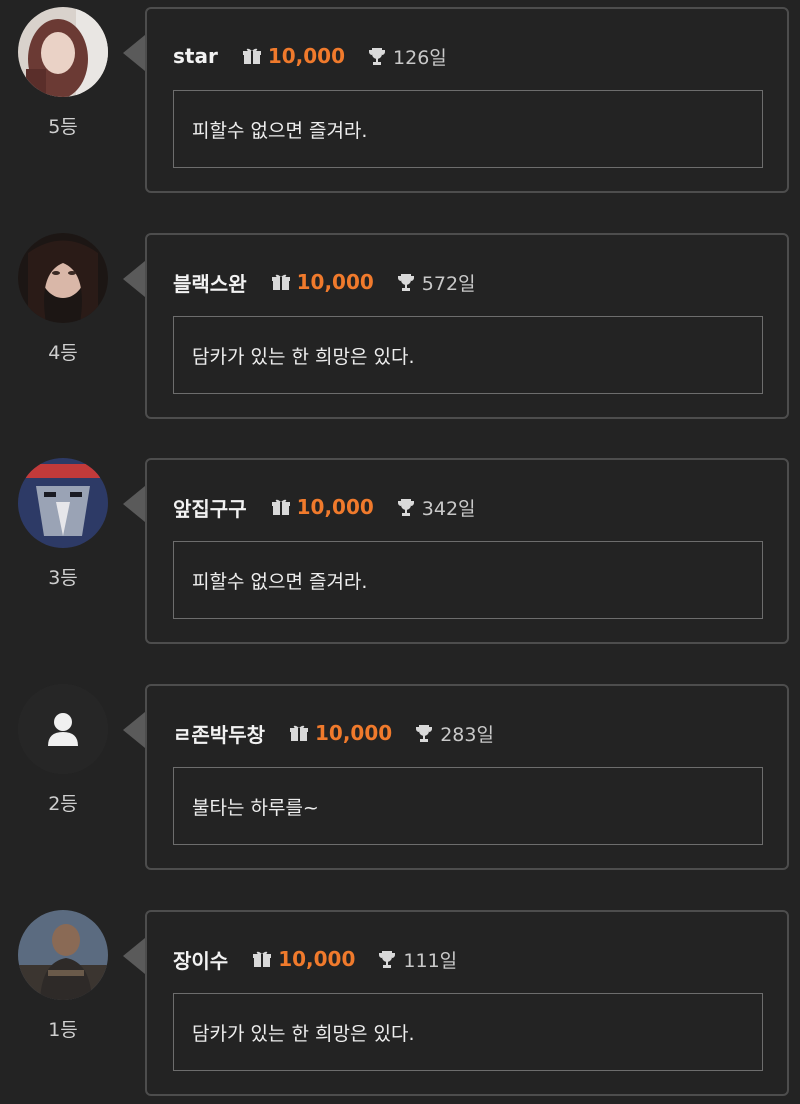 Image resolution: width=800 pixels, height=1104 pixels. I want to click on entry-meta: 블랙스완 10,000 572일, so click(324, 282).